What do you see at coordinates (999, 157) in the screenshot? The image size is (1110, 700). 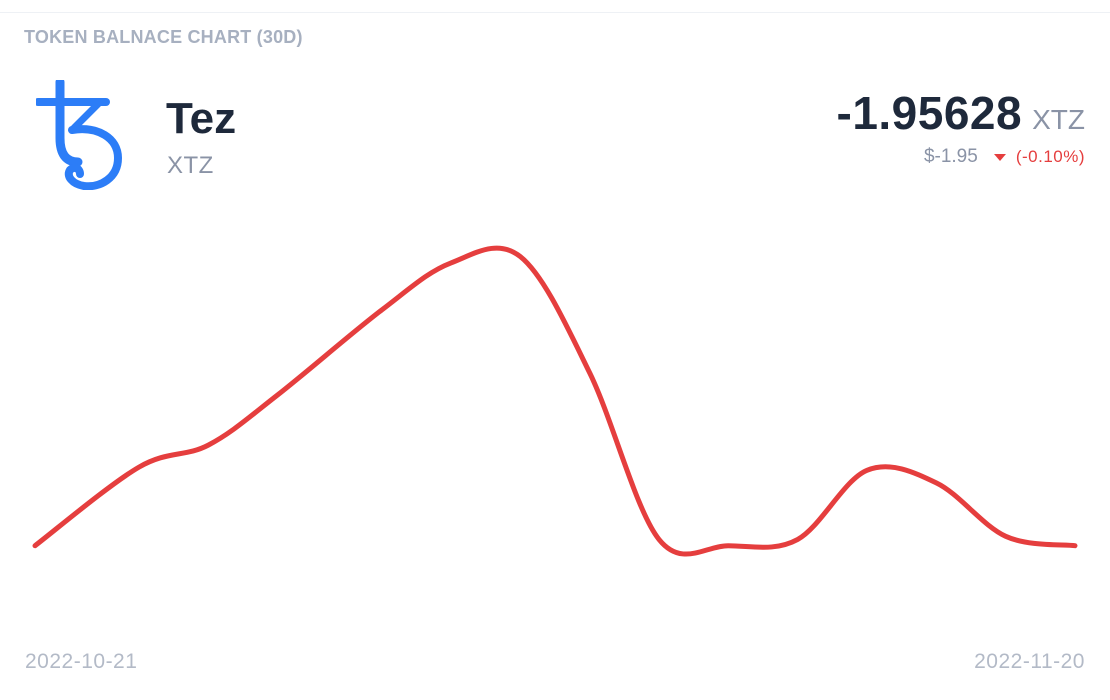 I see `triangle-down-icon` at bounding box center [999, 157].